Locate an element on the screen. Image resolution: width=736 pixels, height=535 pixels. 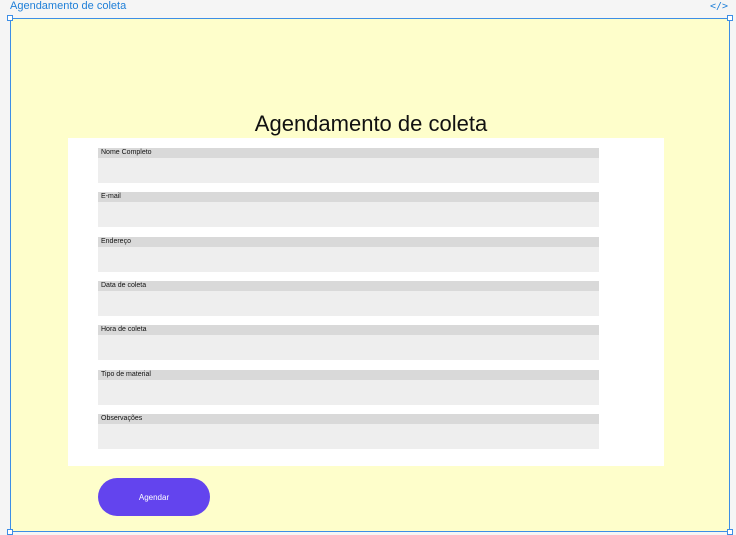
pickup-date-label: Data de coleta is located at coordinates (348, 286).